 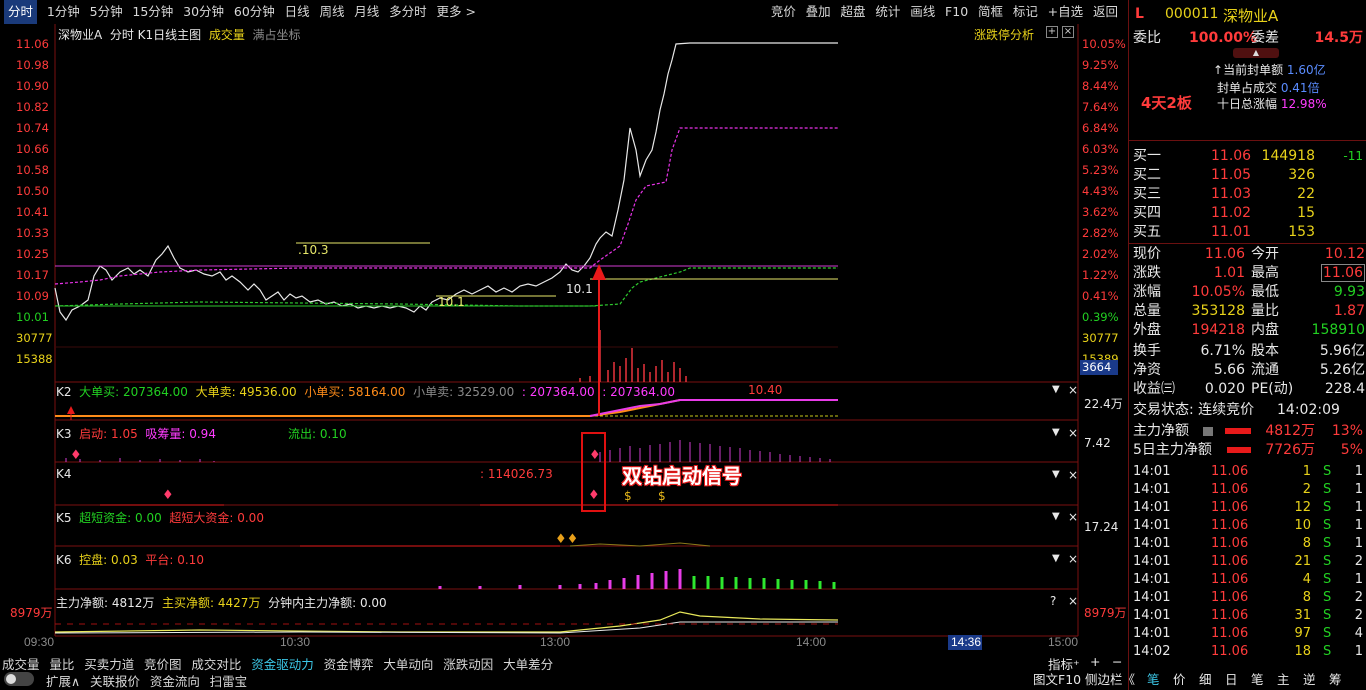 What do you see at coordinates (1100, 296) in the screenshot?
I see `pct-tick: 0.41%` at bounding box center [1100, 296].